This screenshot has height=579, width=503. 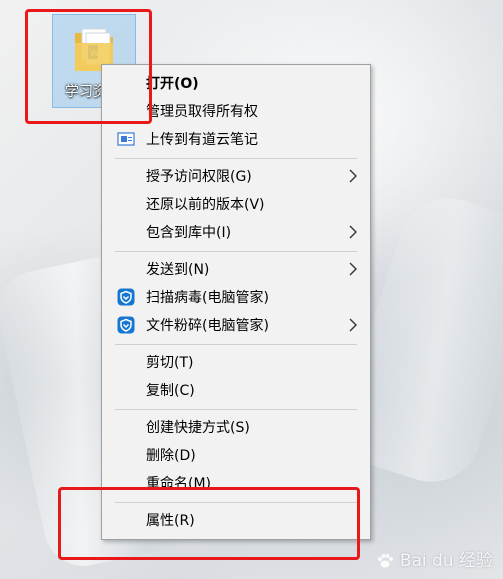 What do you see at coordinates (178, 270) in the screenshot?
I see `menu-item-label: 发送到(N)` at bounding box center [178, 270].